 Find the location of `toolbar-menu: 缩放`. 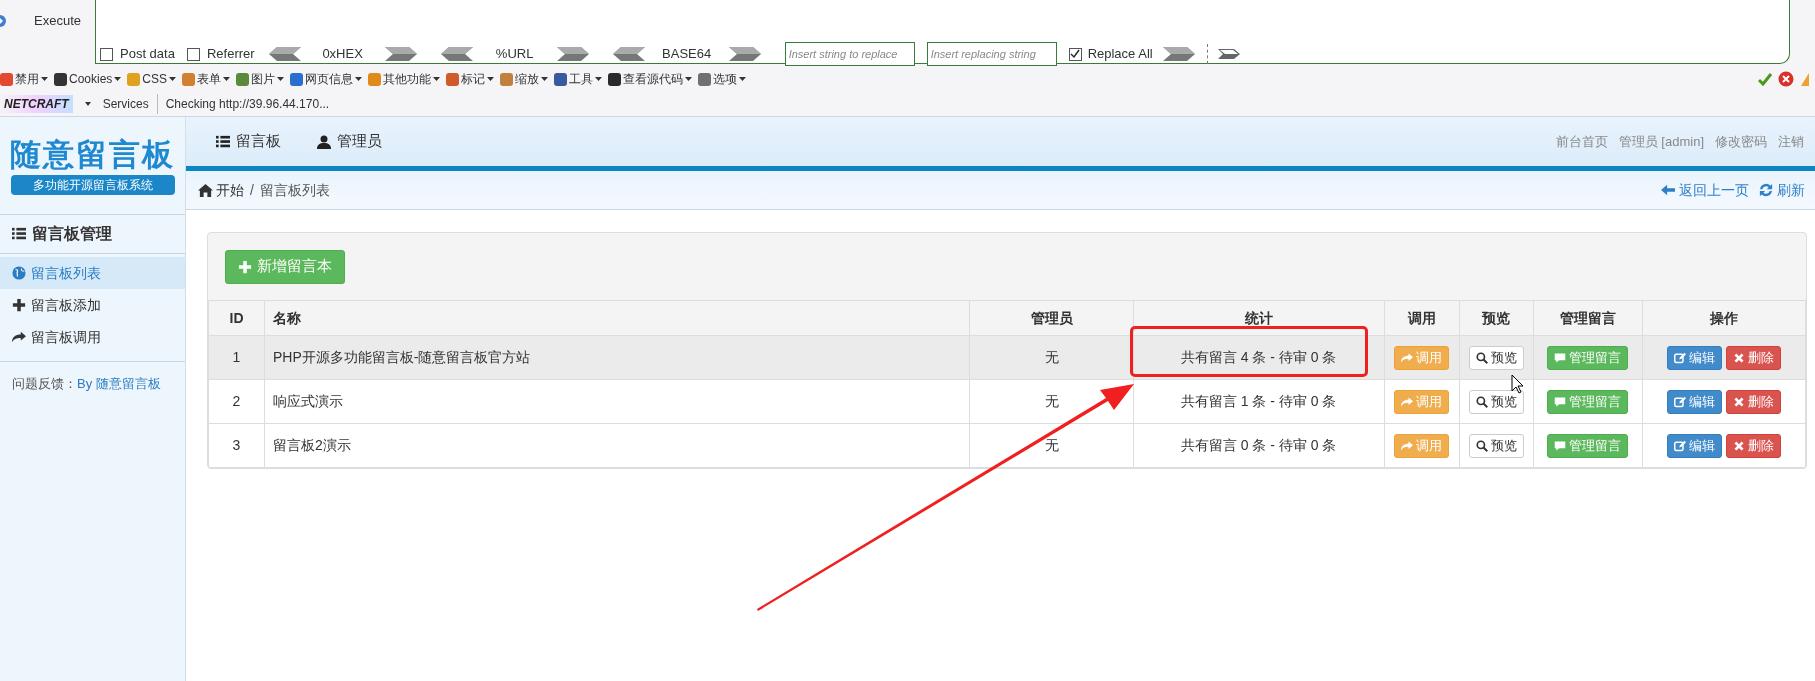

toolbar-menu: 缩放 is located at coordinates (524, 79).